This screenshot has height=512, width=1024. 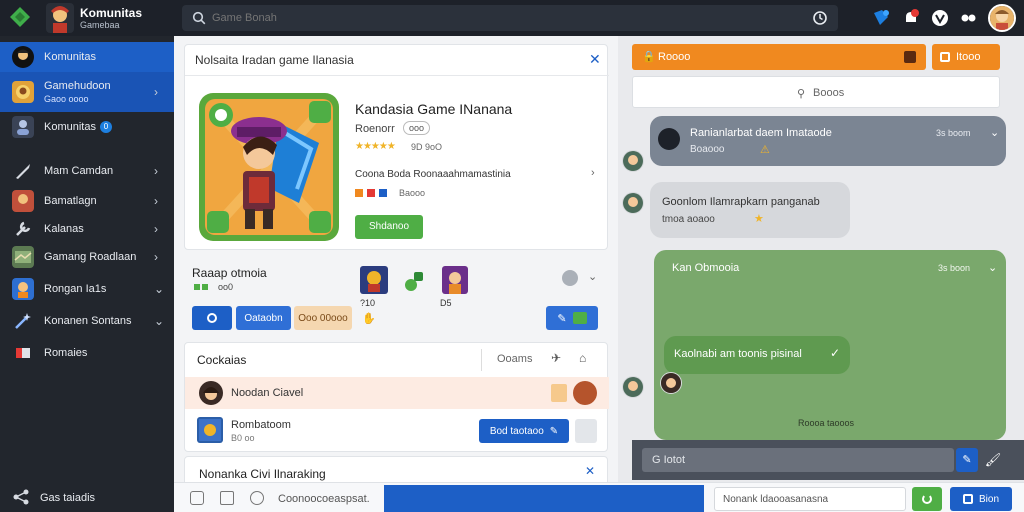 What do you see at coordinates (87, 201) in the screenshot?
I see `sidebar-item-bamatlagn: Bamatlagn ›` at bounding box center [87, 201].